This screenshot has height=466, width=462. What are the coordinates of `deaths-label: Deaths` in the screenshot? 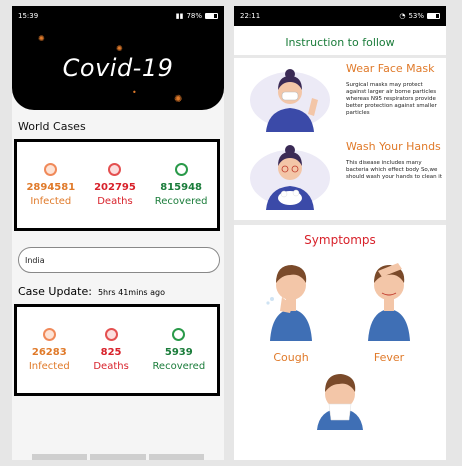 It's located at (115, 201).